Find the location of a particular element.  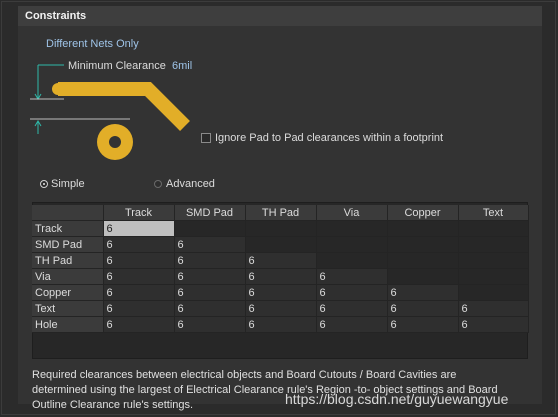

matrix-column-header: Via is located at coordinates (352, 213).